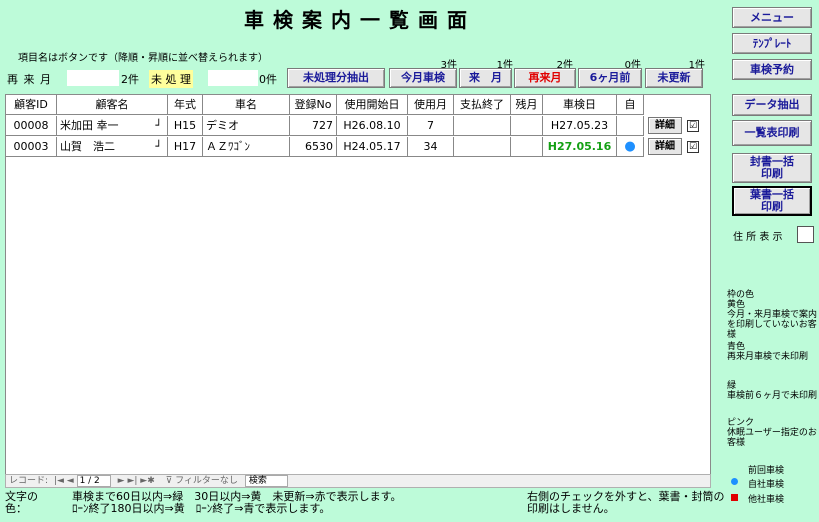 The image size is (819, 522). What do you see at coordinates (313, 105) in the screenshot?
I see `col-reg-no: 登録No` at bounding box center [313, 105].